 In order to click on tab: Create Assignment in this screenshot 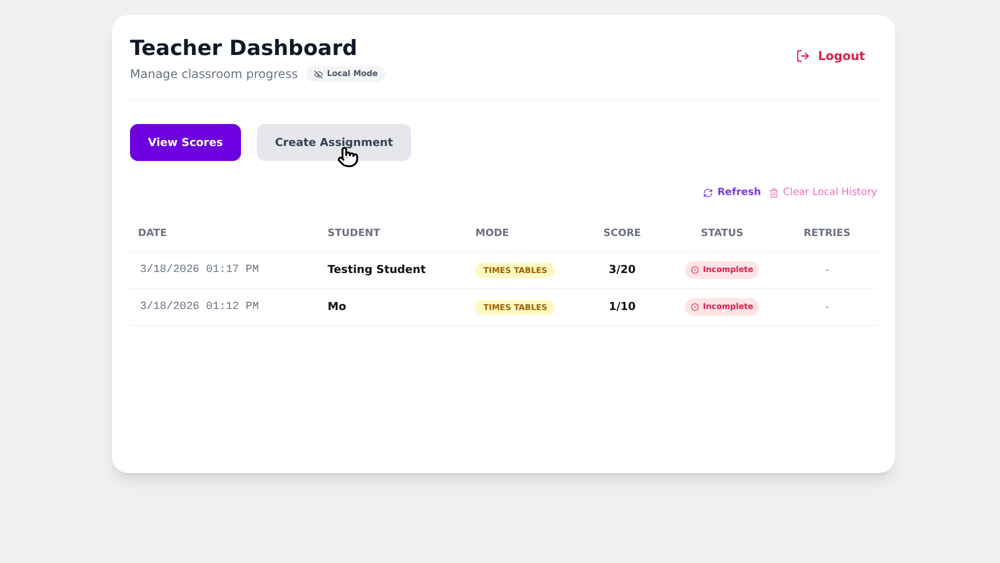, I will do `click(334, 143)`.